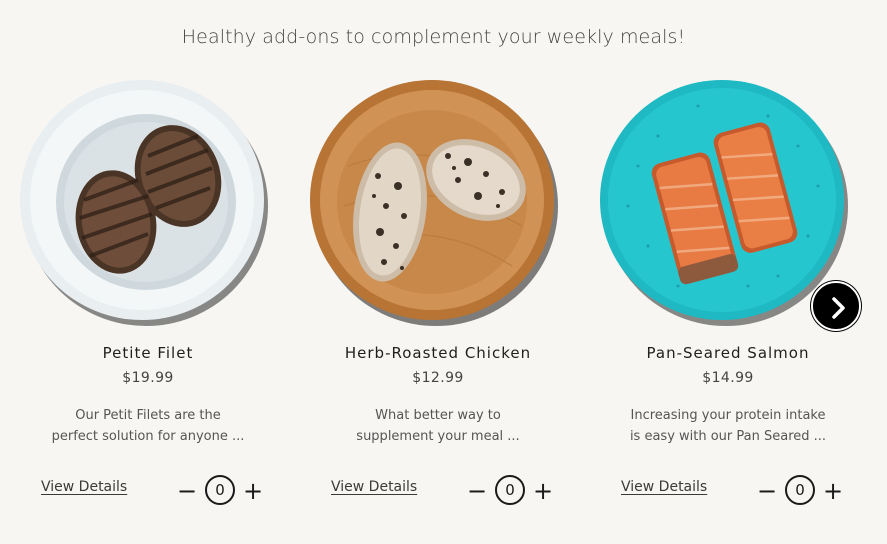 The image size is (887, 544). What do you see at coordinates (148, 353) in the screenshot?
I see `product-title: Petite Filet` at bounding box center [148, 353].